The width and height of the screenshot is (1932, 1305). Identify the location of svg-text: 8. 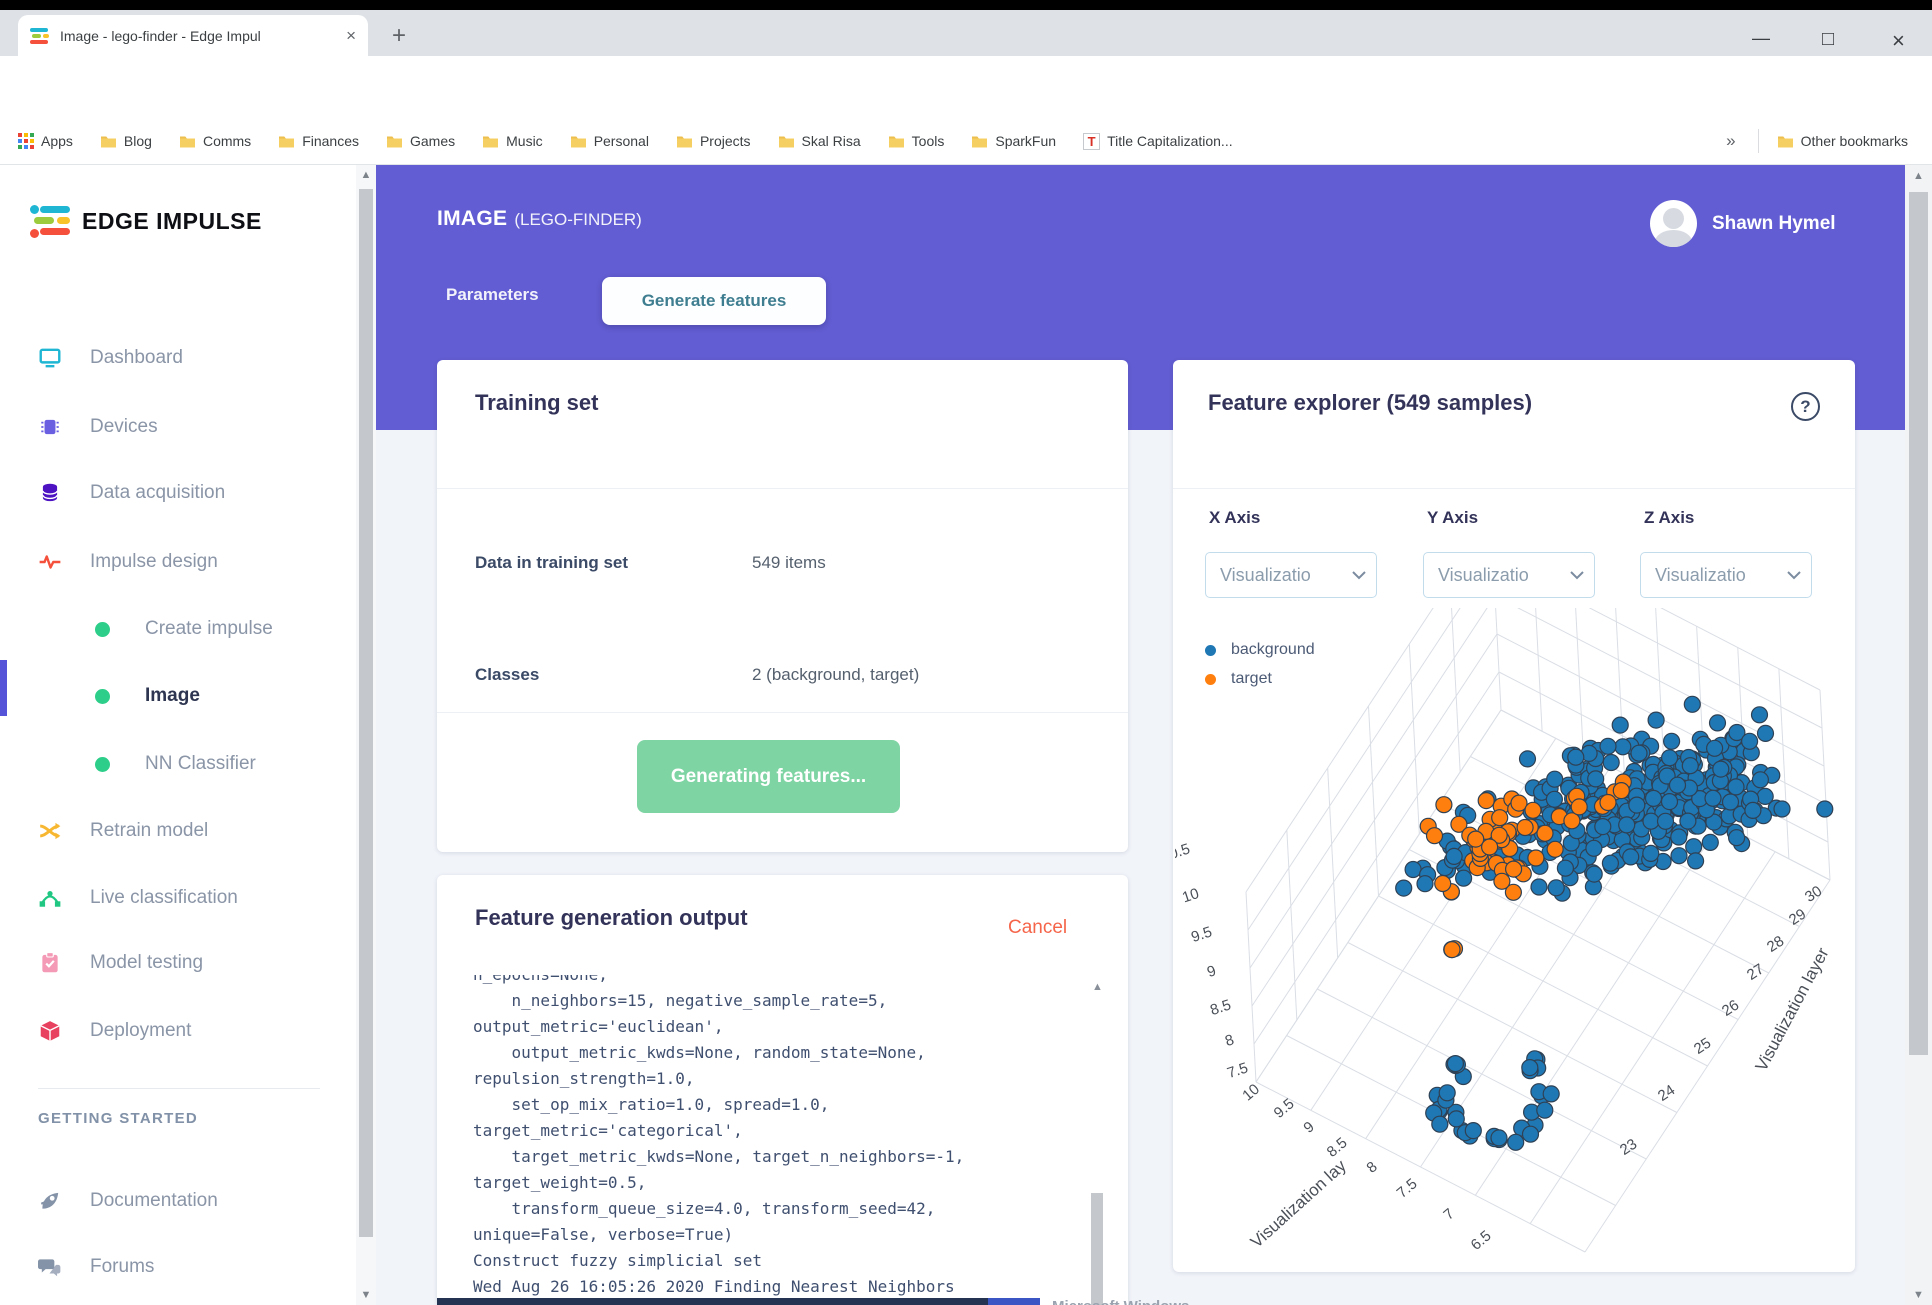
(1371, 1167).